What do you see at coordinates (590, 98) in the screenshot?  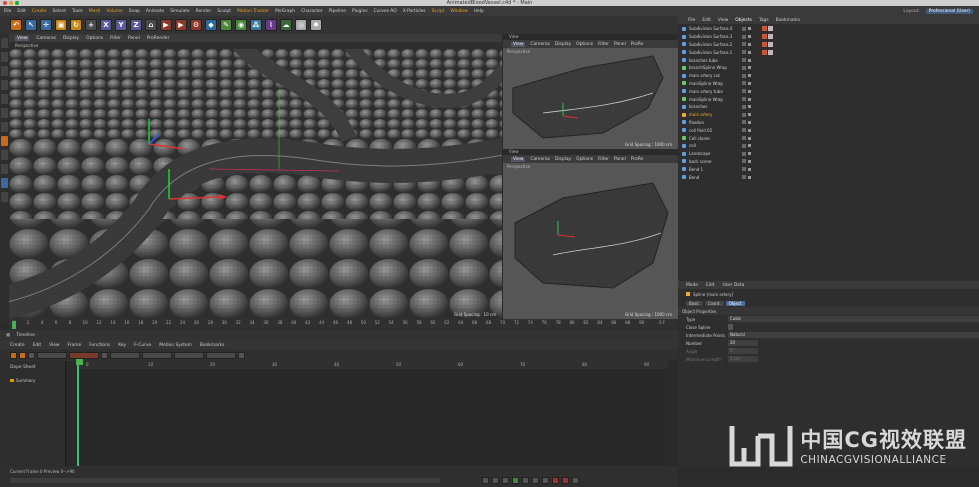 I see `tr-viewport-canvas: Perspective Grid Spacing : 1000 cm` at bounding box center [590, 98].